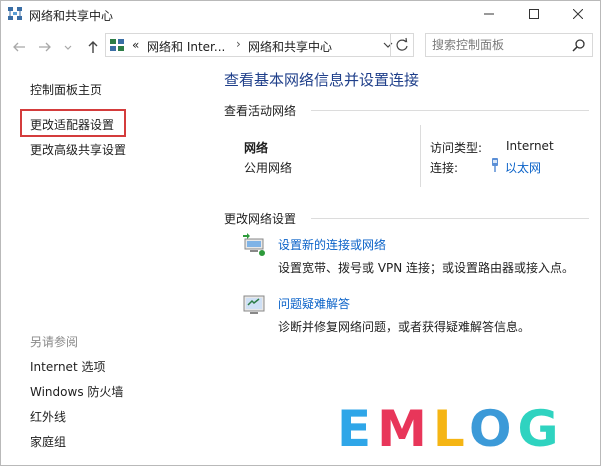 The image size is (601, 466). I want to click on close-button, so click(577, 14).